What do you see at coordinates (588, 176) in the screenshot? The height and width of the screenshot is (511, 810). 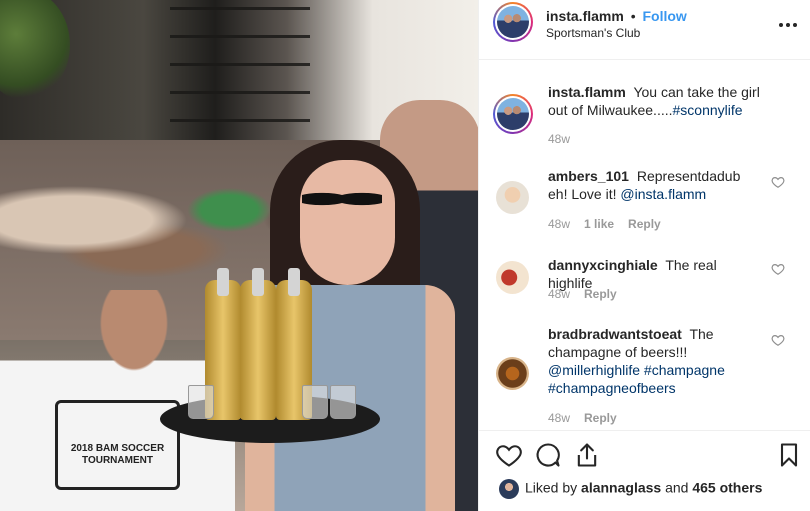 I see `comment-username: ambers_101` at bounding box center [588, 176].